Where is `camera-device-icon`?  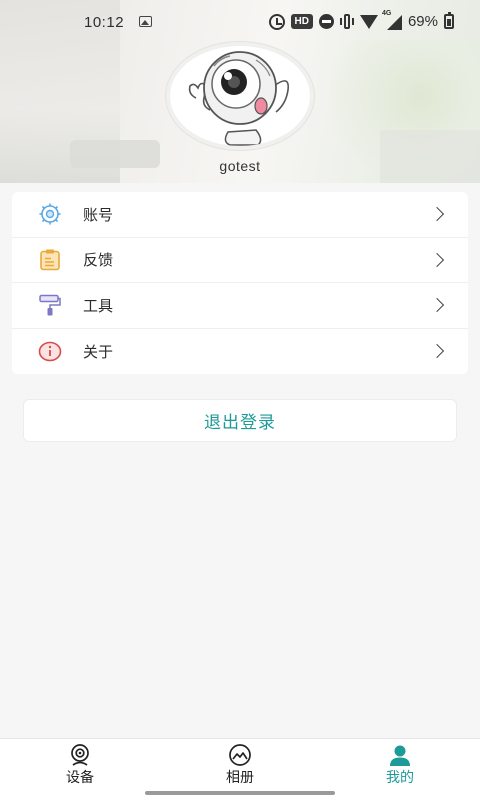
camera-device-icon is located at coordinates (80, 755).